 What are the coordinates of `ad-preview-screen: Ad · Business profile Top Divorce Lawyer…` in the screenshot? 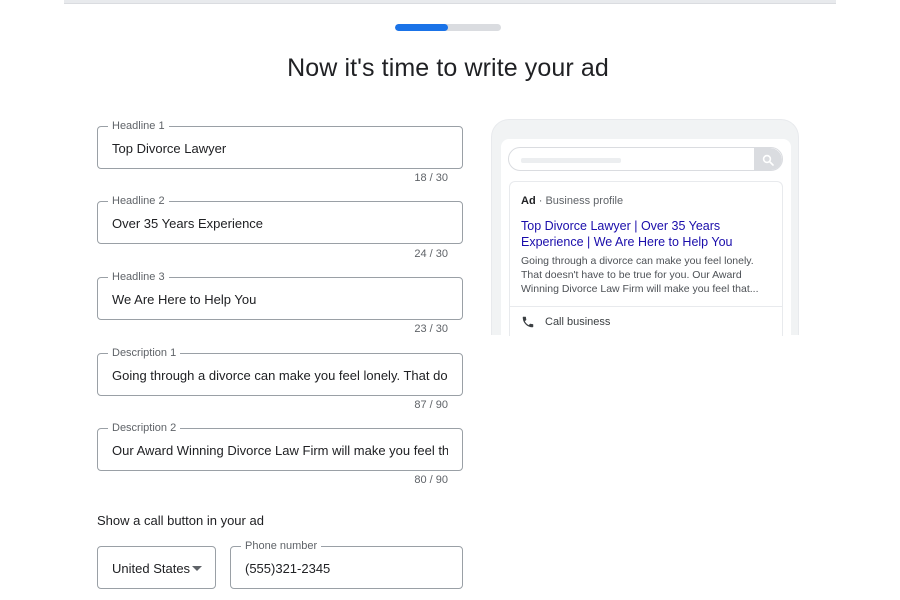 It's located at (646, 237).